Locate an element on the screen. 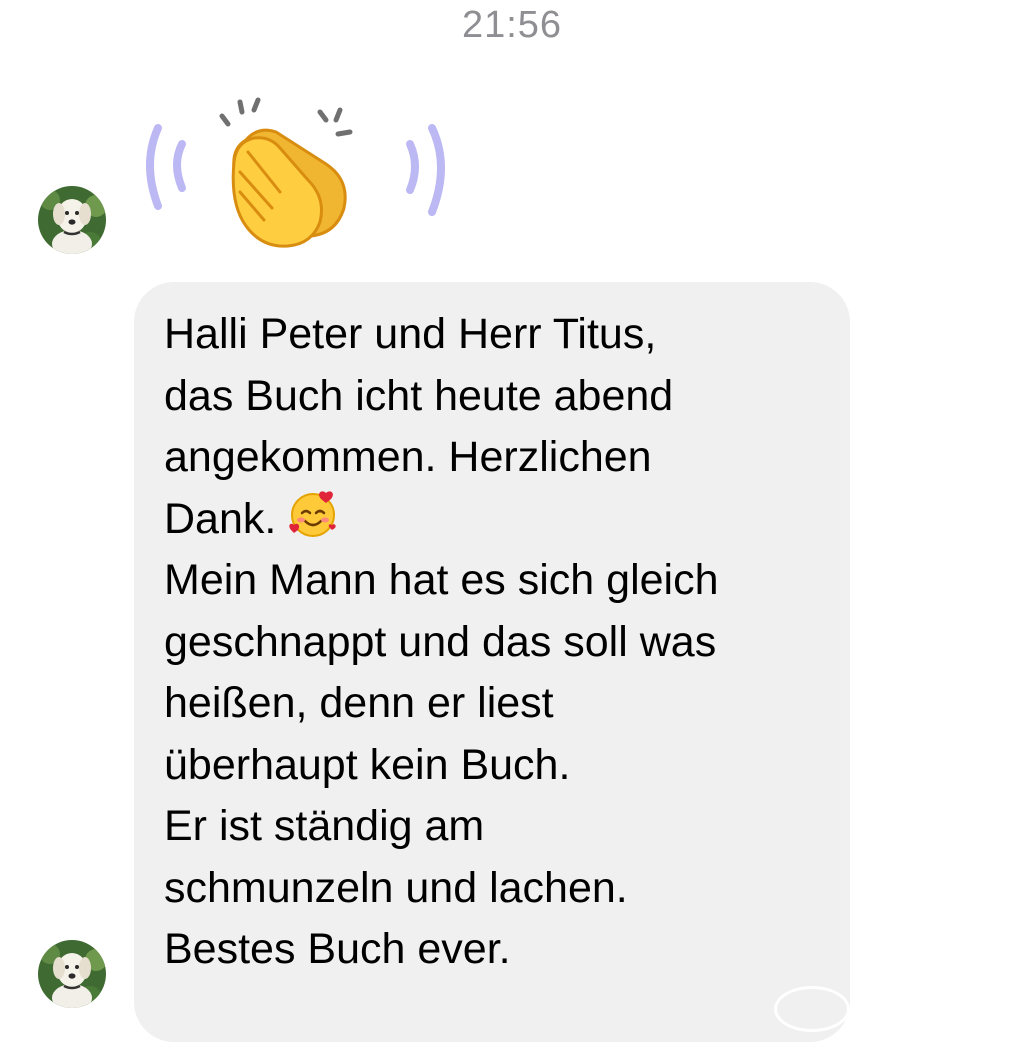 Image resolution: width=1024 pixels, height=1042 pixels. message-line: Bestes Buch ever. is located at coordinates (337, 949).